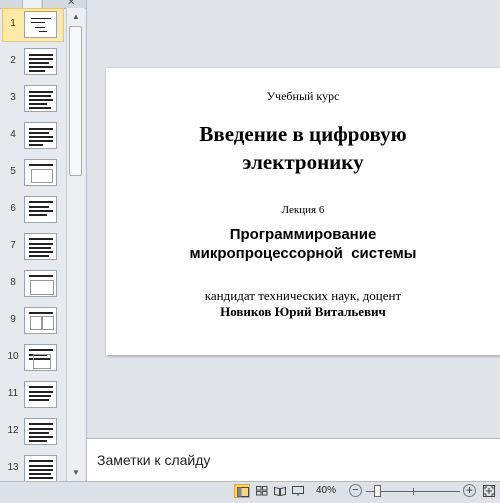 The height and width of the screenshot is (503, 500). Describe the element at coordinates (377, 491) in the screenshot. I see `zoom-slider-handle` at that location.